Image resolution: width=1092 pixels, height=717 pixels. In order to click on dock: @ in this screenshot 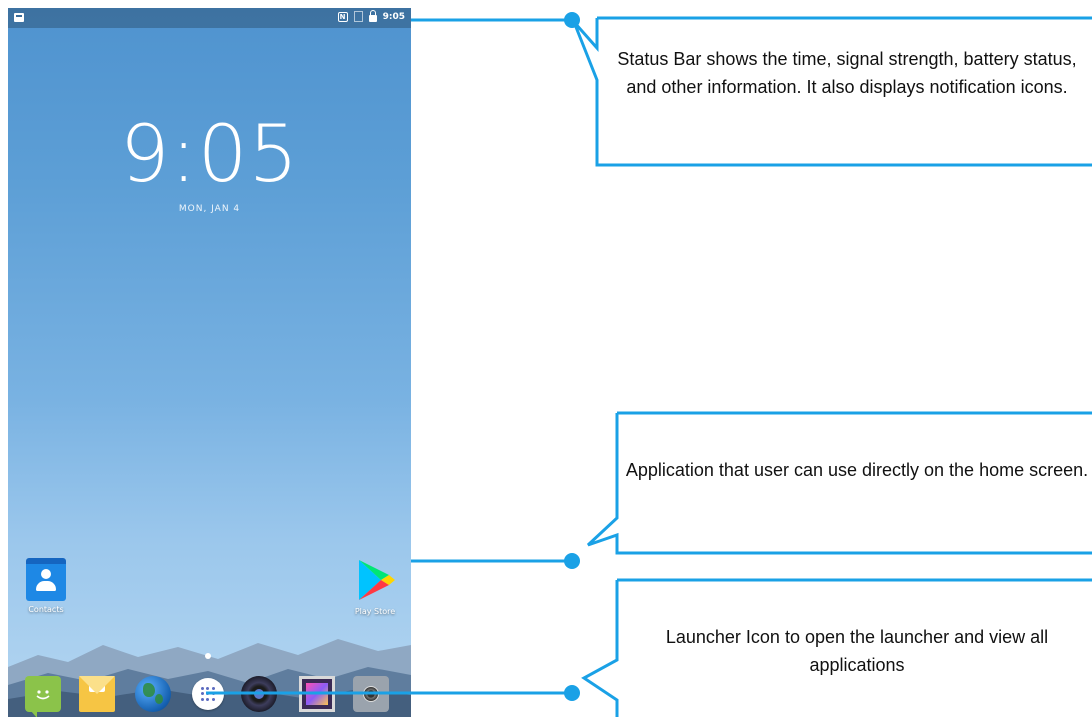, I will do `click(209, 692)`.